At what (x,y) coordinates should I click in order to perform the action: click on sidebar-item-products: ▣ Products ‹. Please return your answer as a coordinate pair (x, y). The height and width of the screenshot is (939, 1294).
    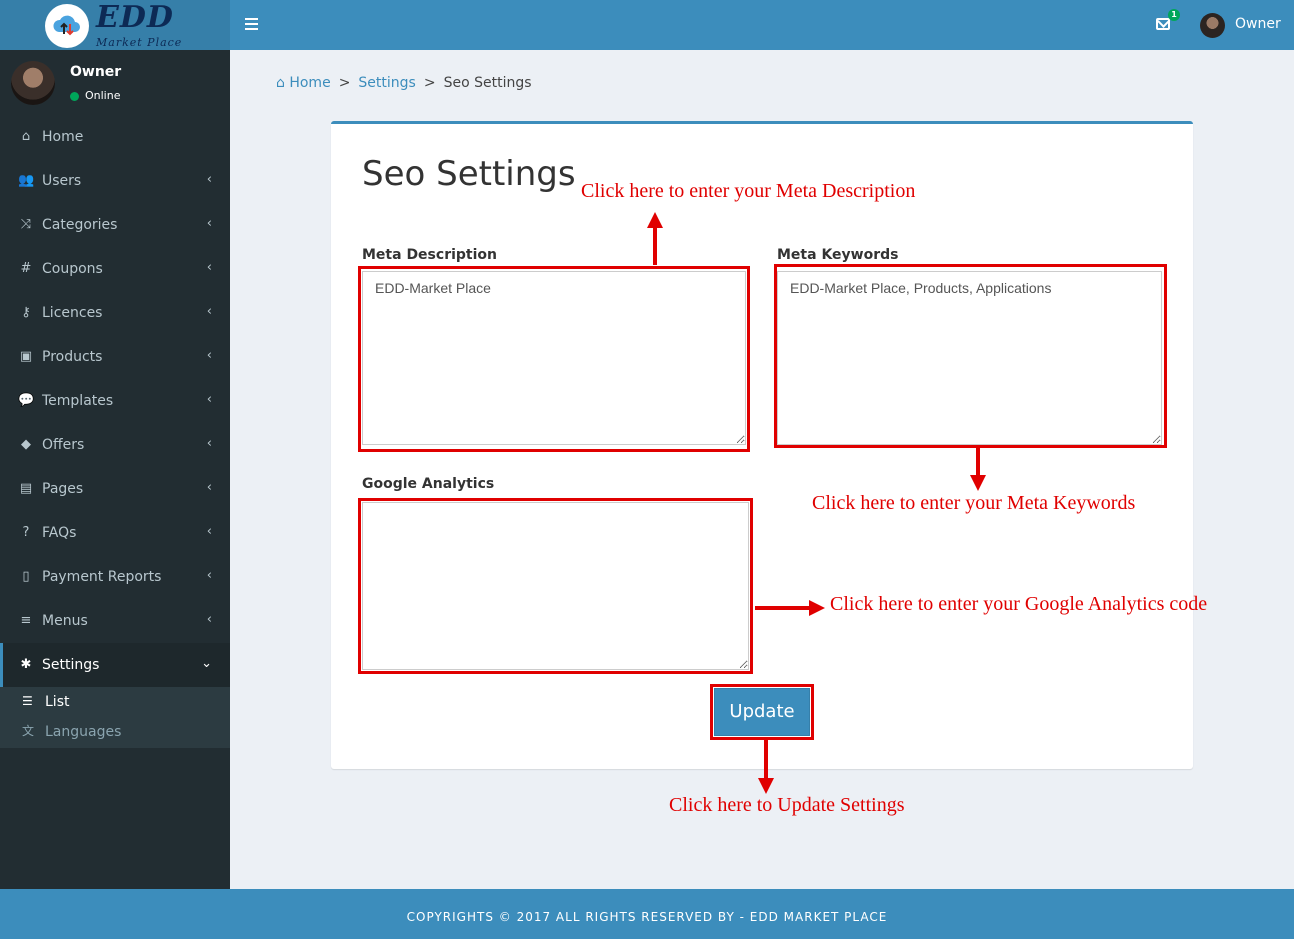
    Looking at the image, I should click on (115, 357).